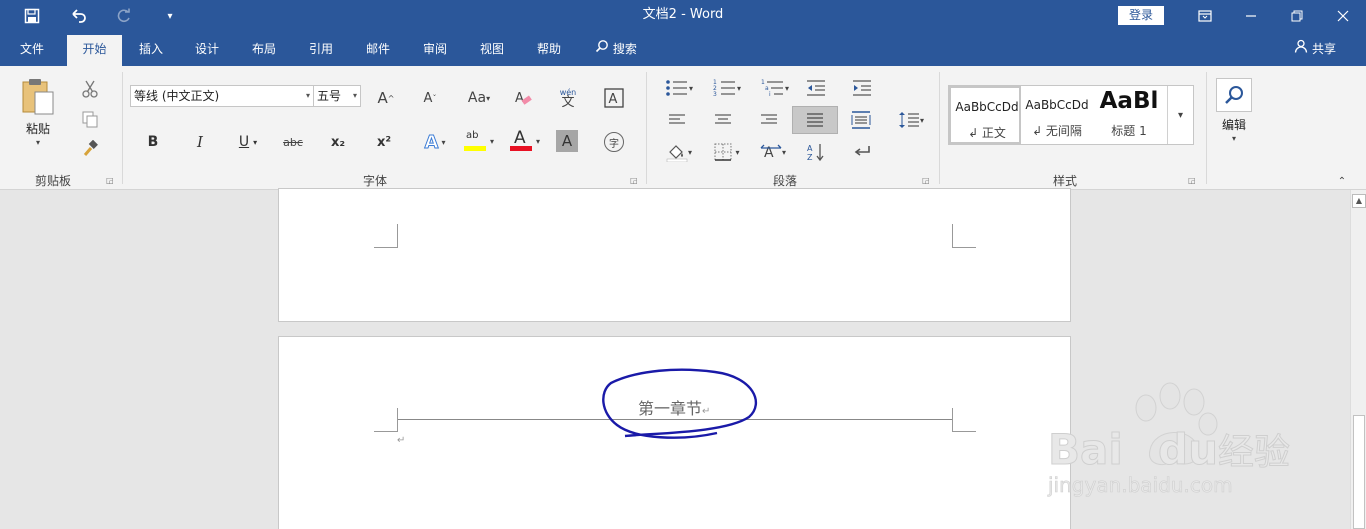  Describe the element at coordinates (549, 50) in the screenshot. I see `tab-help: 帮助` at that location.